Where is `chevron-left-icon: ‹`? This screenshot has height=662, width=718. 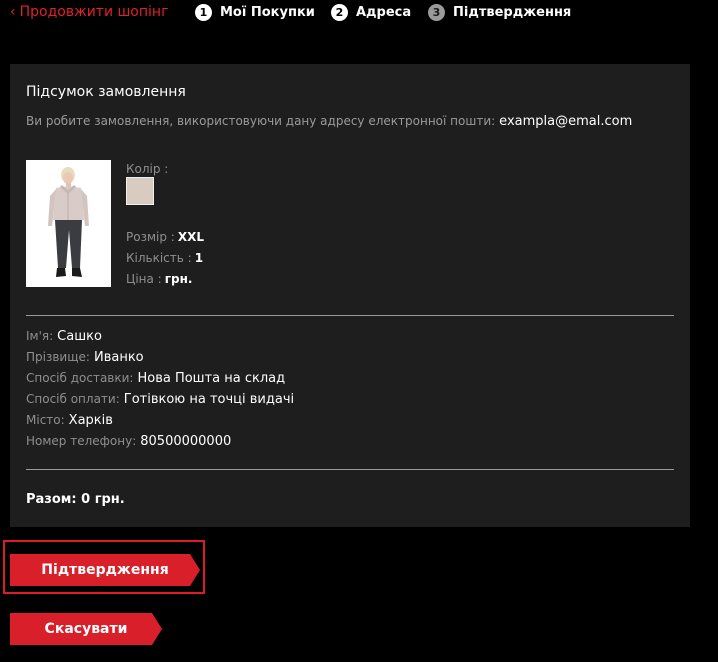 chevron-left-icon: ‹ is located at coordinates (13, 12).